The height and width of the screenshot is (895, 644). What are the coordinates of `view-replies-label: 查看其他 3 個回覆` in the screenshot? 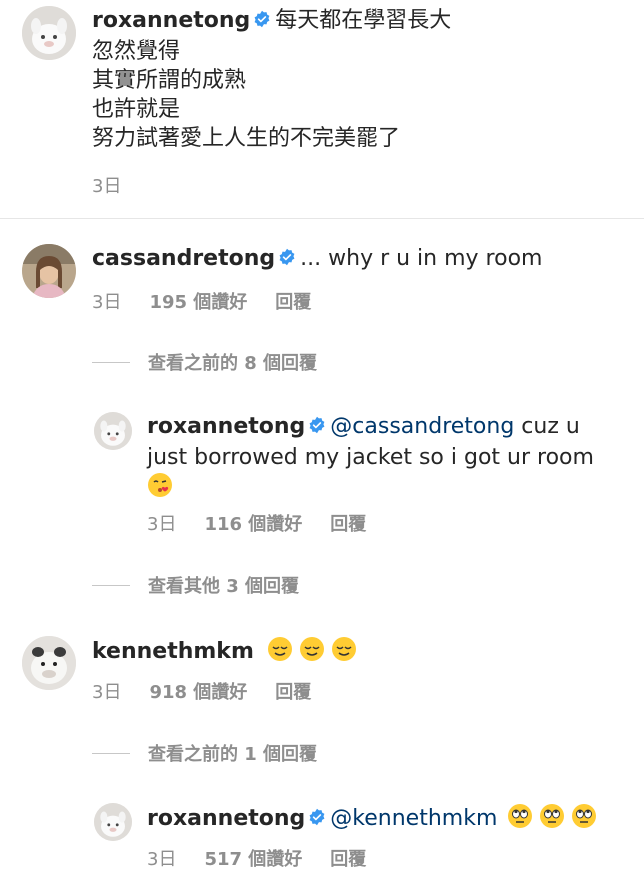 It's located at (224, 586).